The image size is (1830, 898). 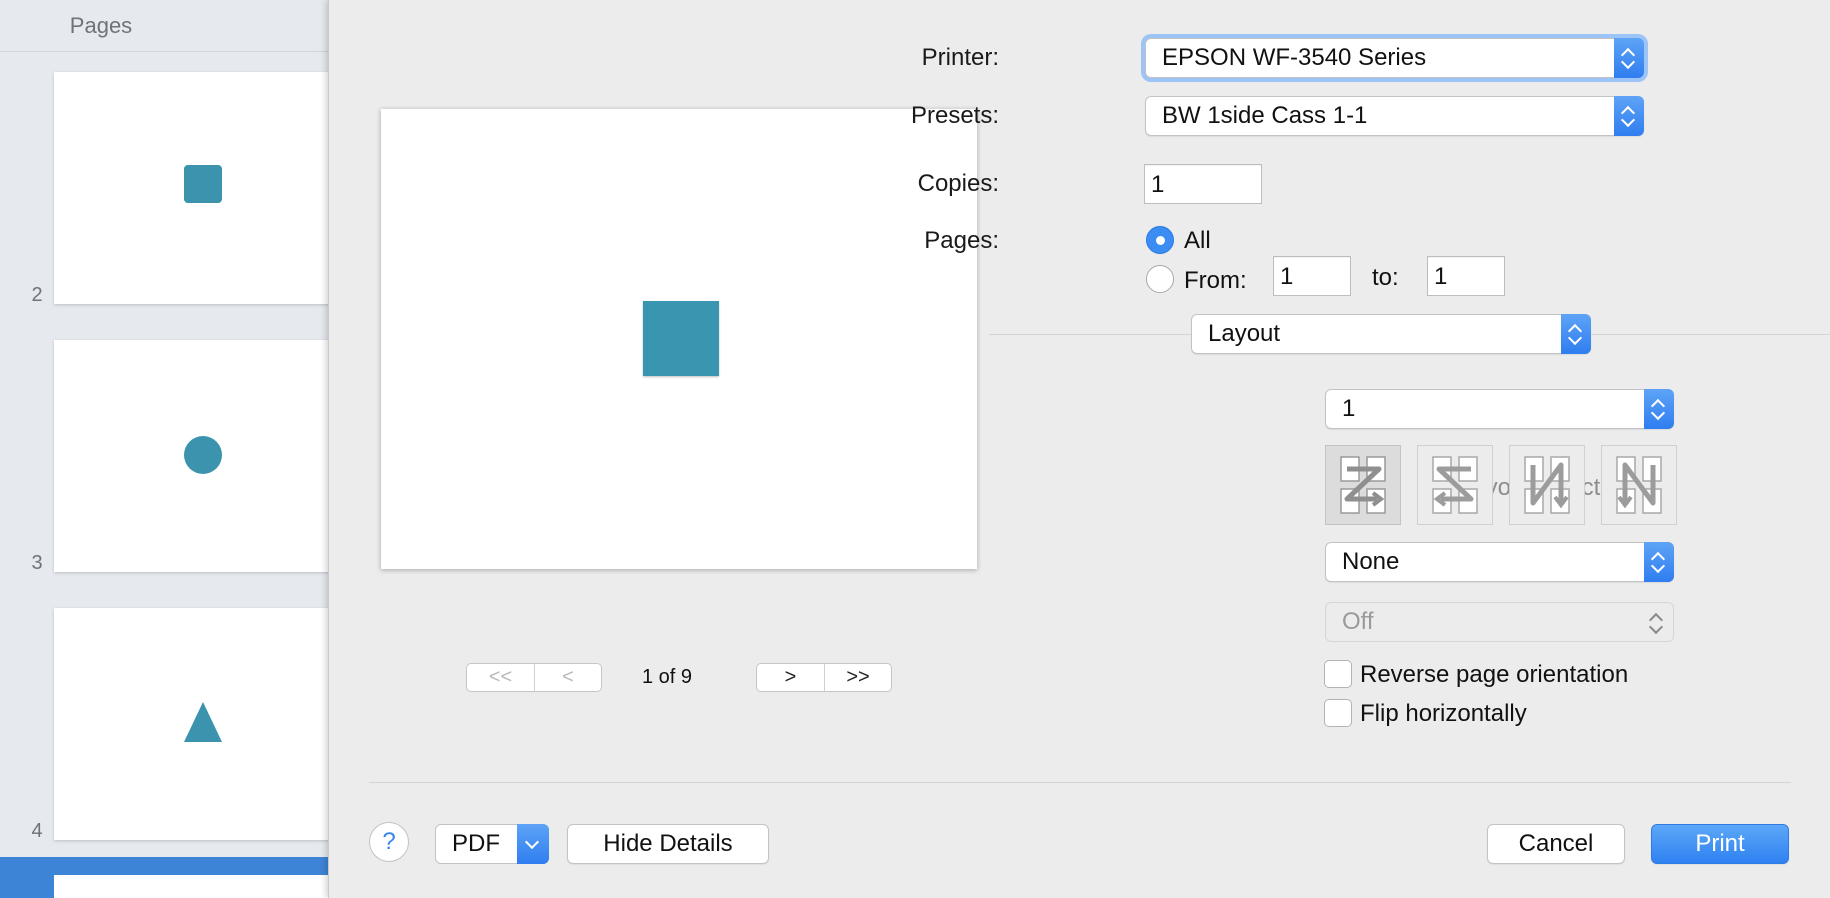 What do you see at coordinates (37, 563) in the screenshot?
I see `page-number-label: 3` at bounding box center [37, 563].